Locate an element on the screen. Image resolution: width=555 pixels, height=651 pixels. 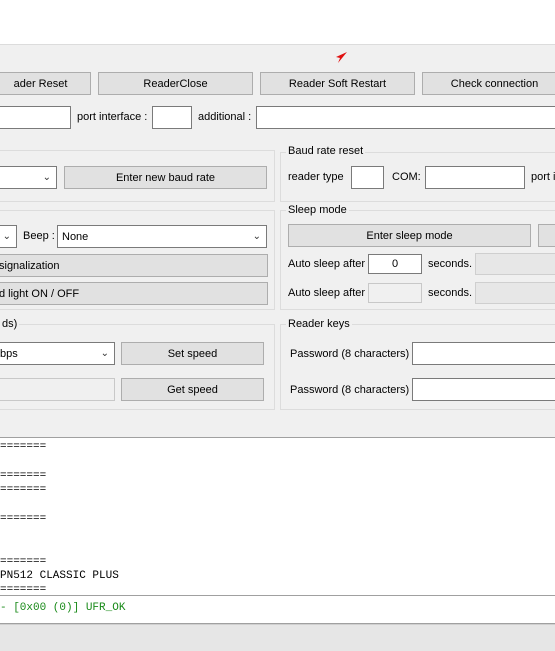
log-line: PN512 CLASSIC PLUS is located at coordinates (59, 576).